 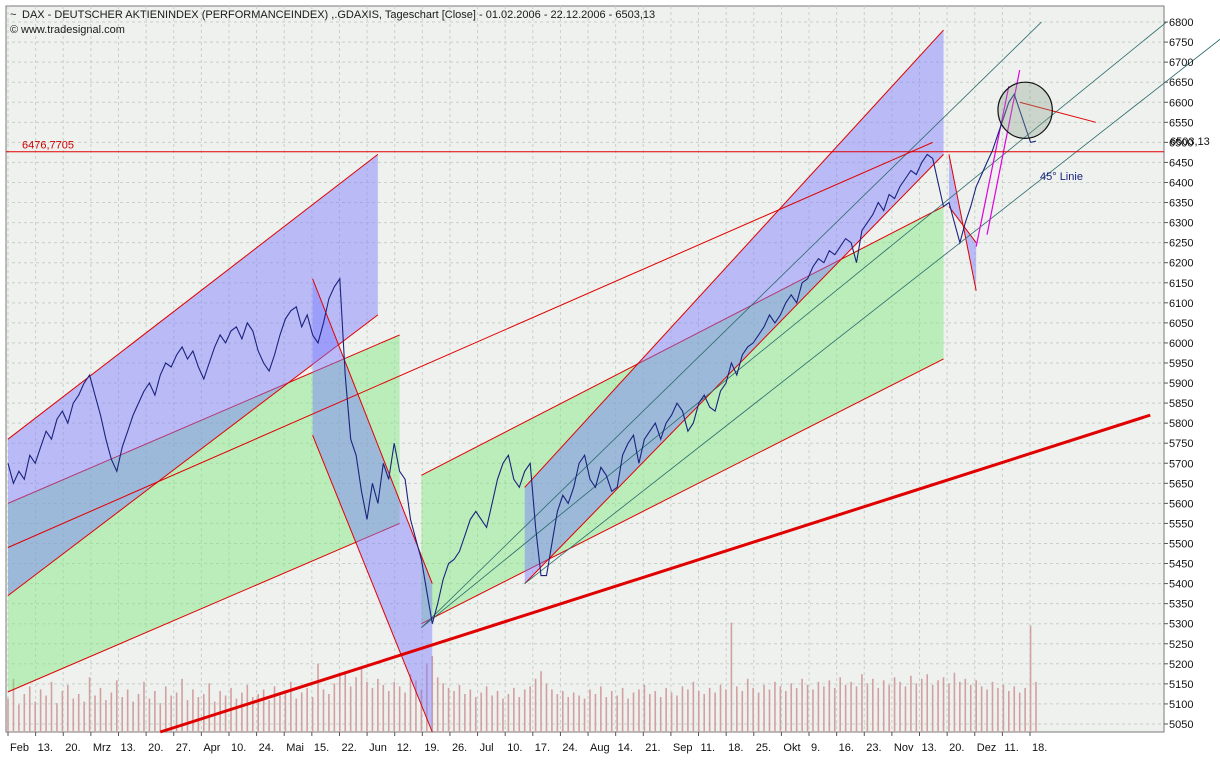 I want to click on x-tick-label: Jun, so click(x=378, y=748).